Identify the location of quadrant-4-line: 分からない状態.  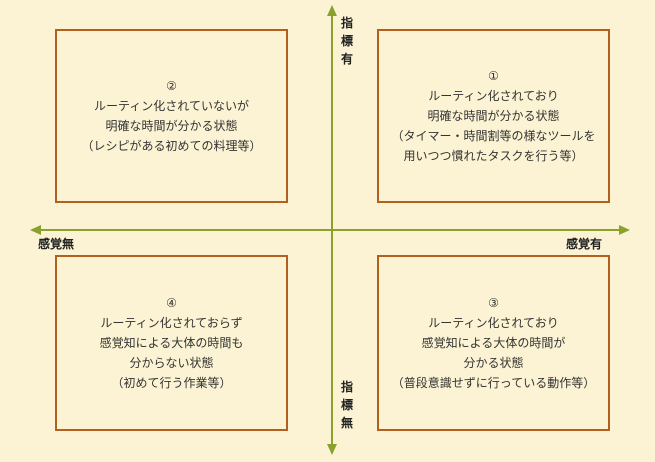
(171, 363).